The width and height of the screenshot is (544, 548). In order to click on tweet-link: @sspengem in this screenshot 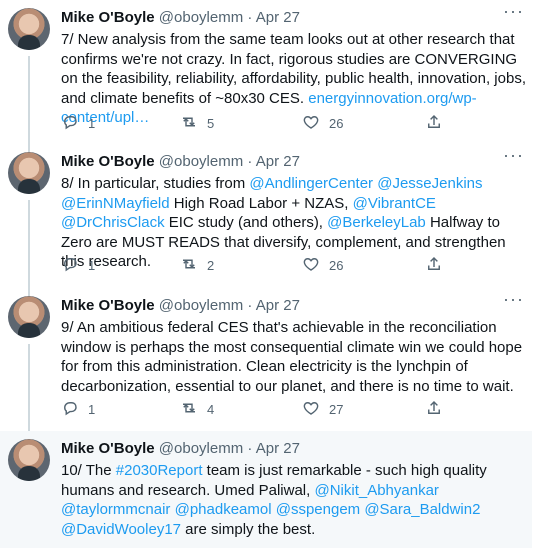, I will do `click(318, 509)`.